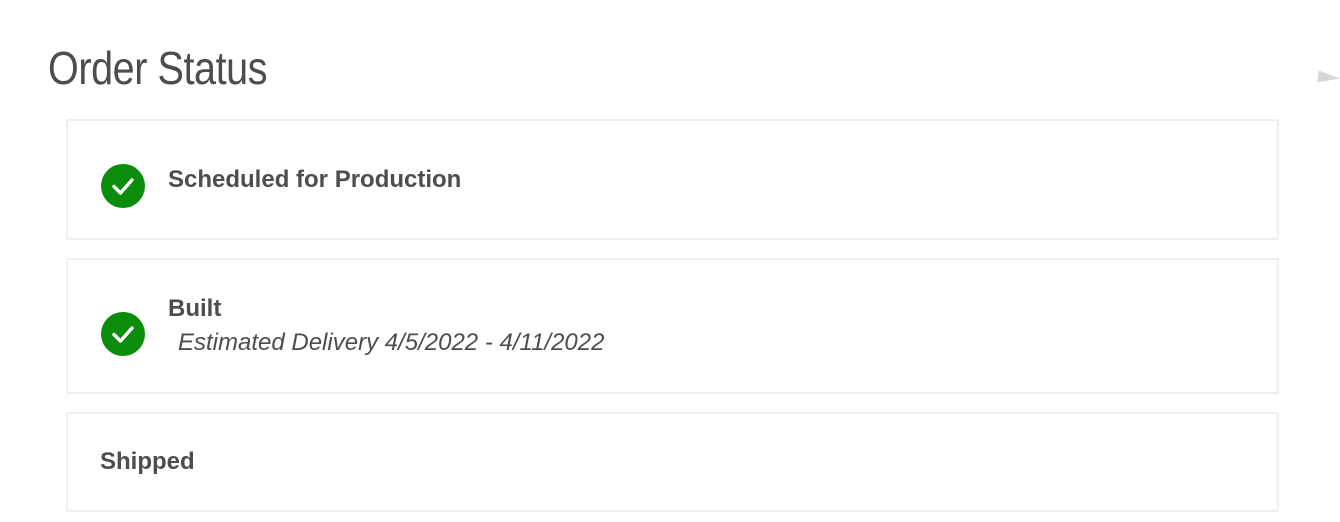 The height and width of the screenshot is (522, 1340). Describe the element at coordinates (1328, 78) in the screenshot. I see `decorative-arrow-icon` at that location.